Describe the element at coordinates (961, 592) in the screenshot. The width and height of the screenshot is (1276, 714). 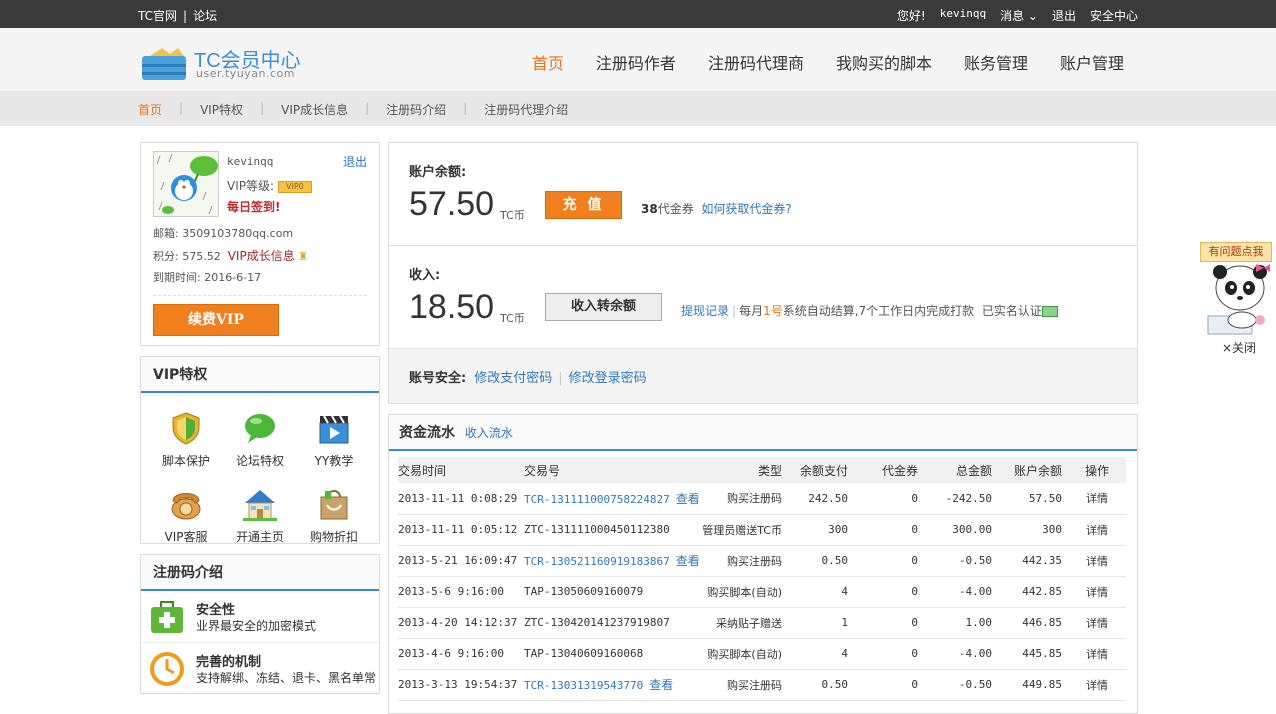
I see `cell-total: -4.00` at that location.